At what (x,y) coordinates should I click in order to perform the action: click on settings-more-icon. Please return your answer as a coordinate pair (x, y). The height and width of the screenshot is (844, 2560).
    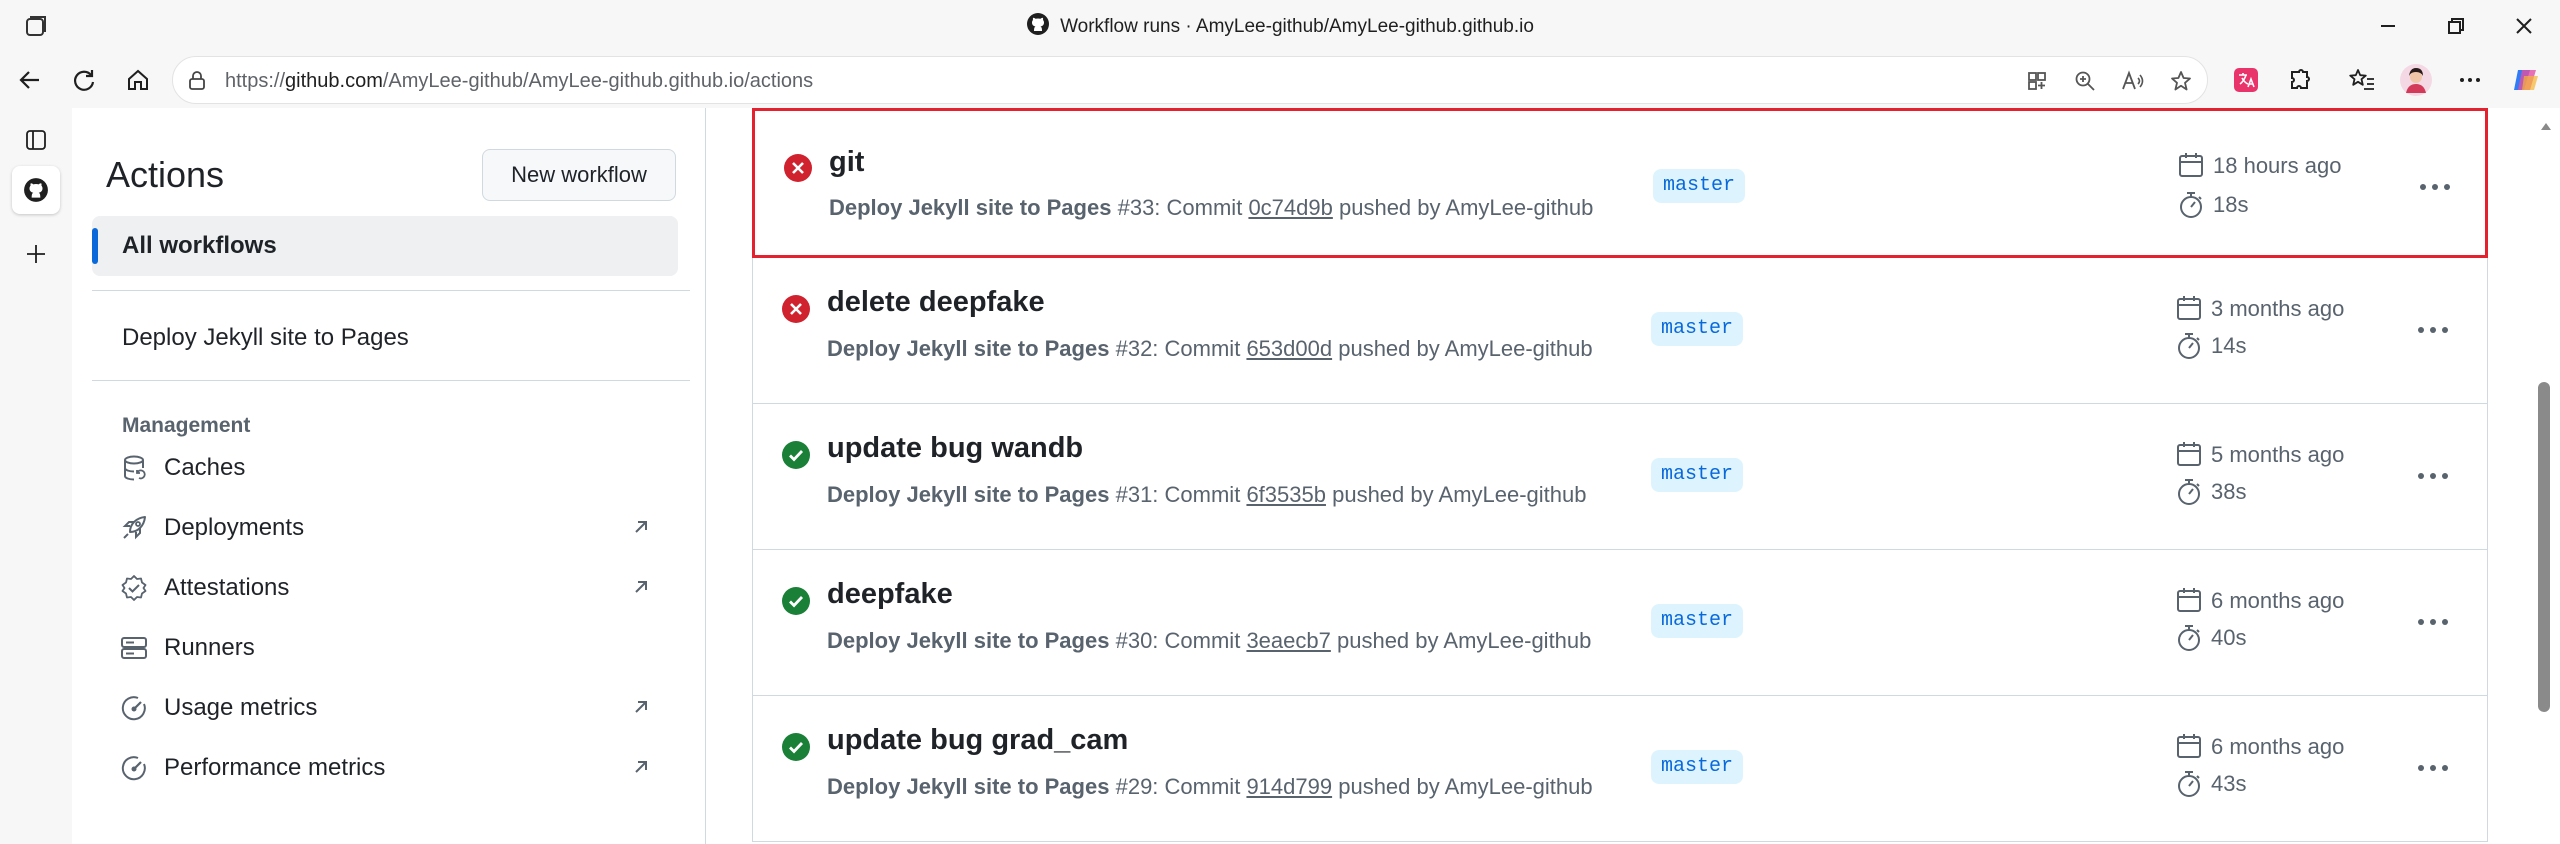
    Looking at the image, I should click on (2470, 80).